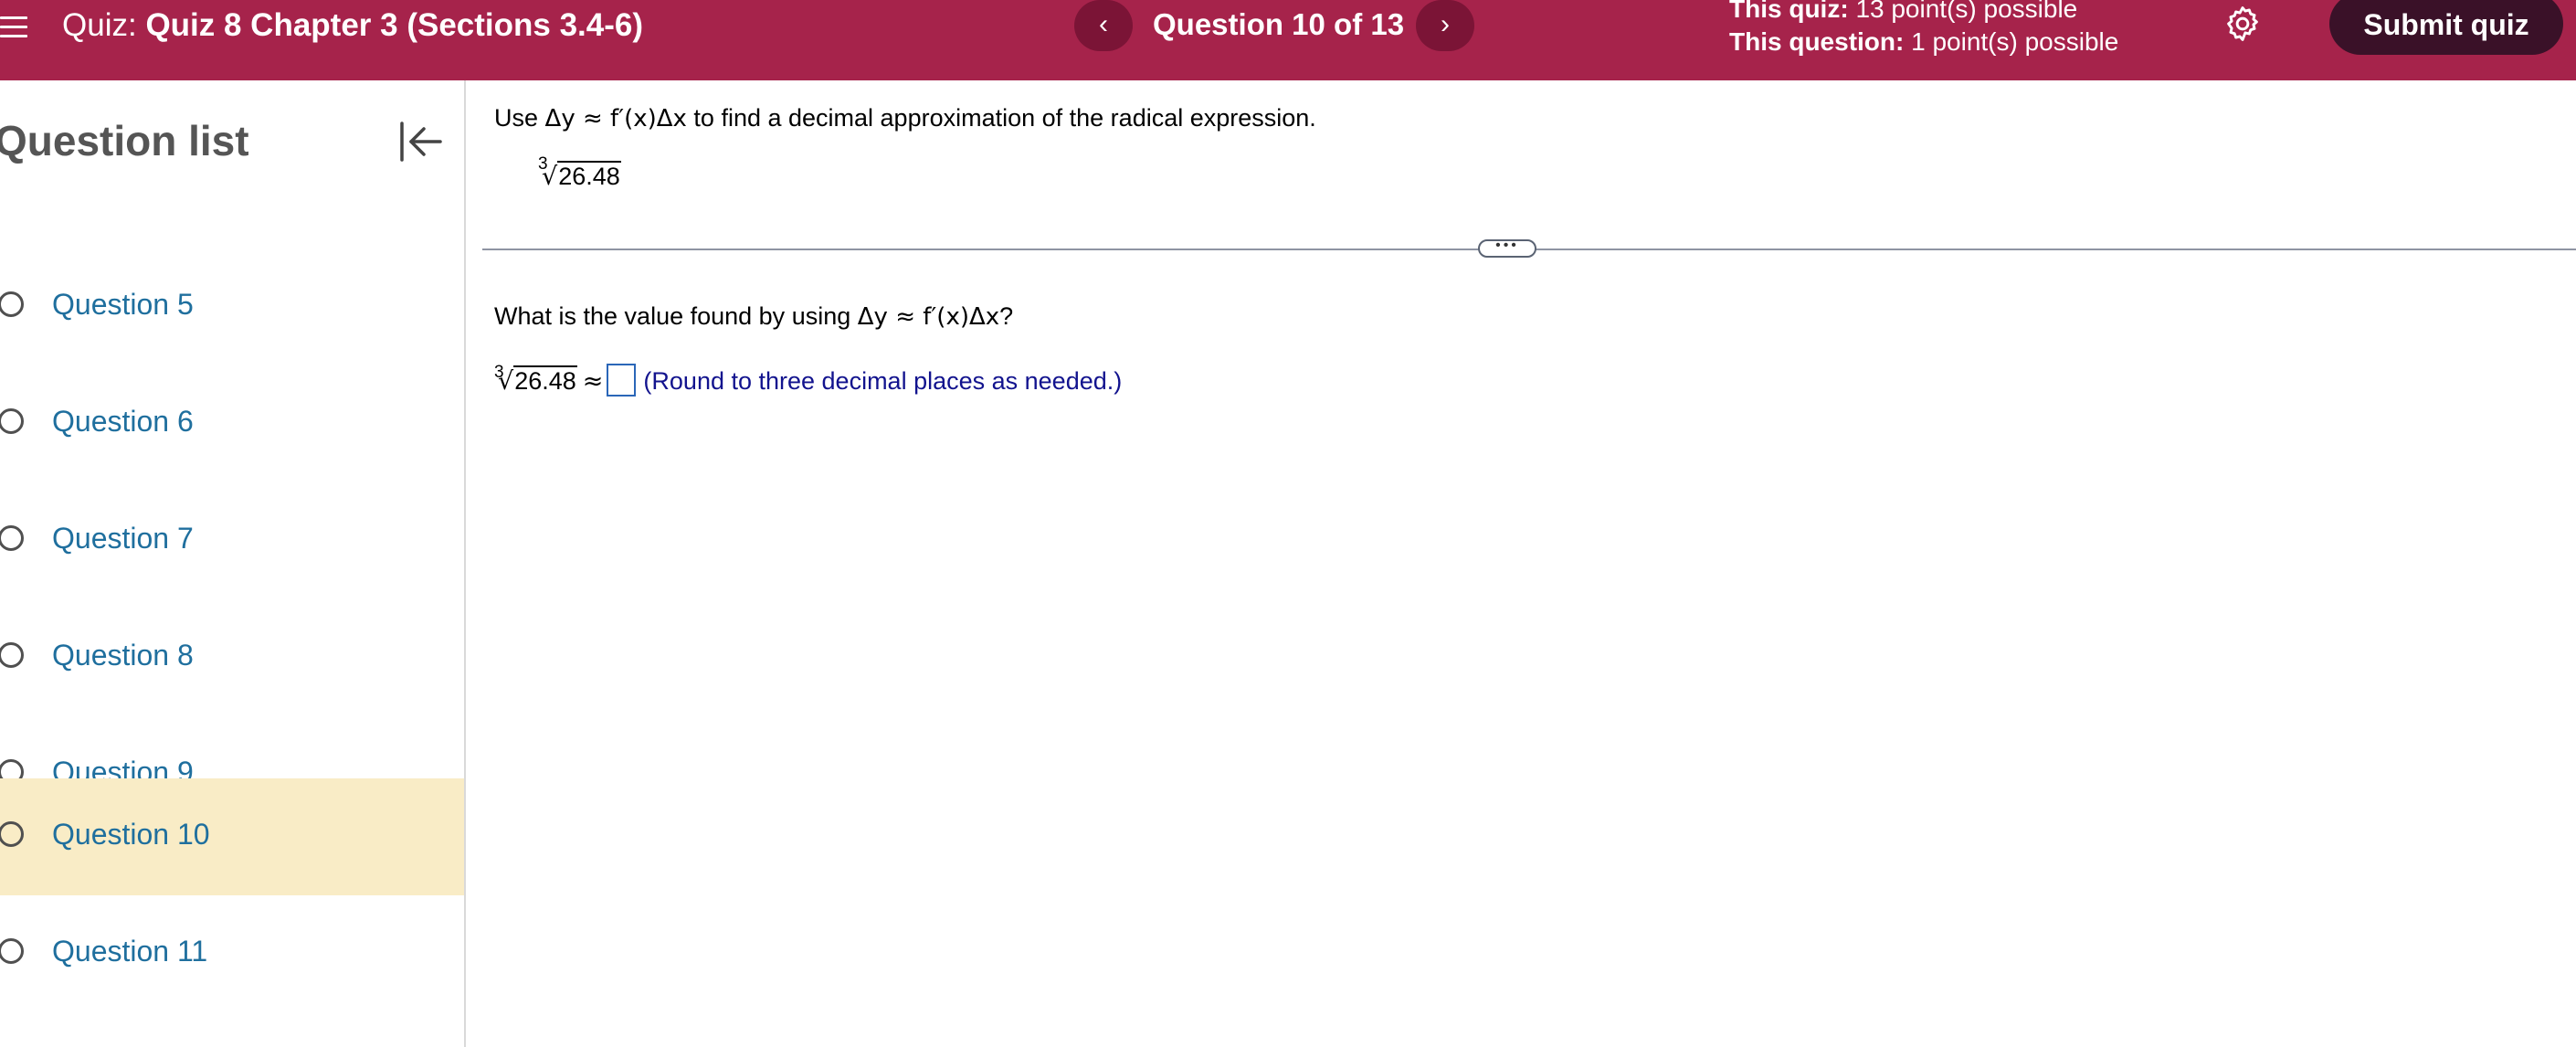 The height and width of the screenshot is (1047, 2576). I want to click on chevron-left-icon: ‹, so click(1104, 24).